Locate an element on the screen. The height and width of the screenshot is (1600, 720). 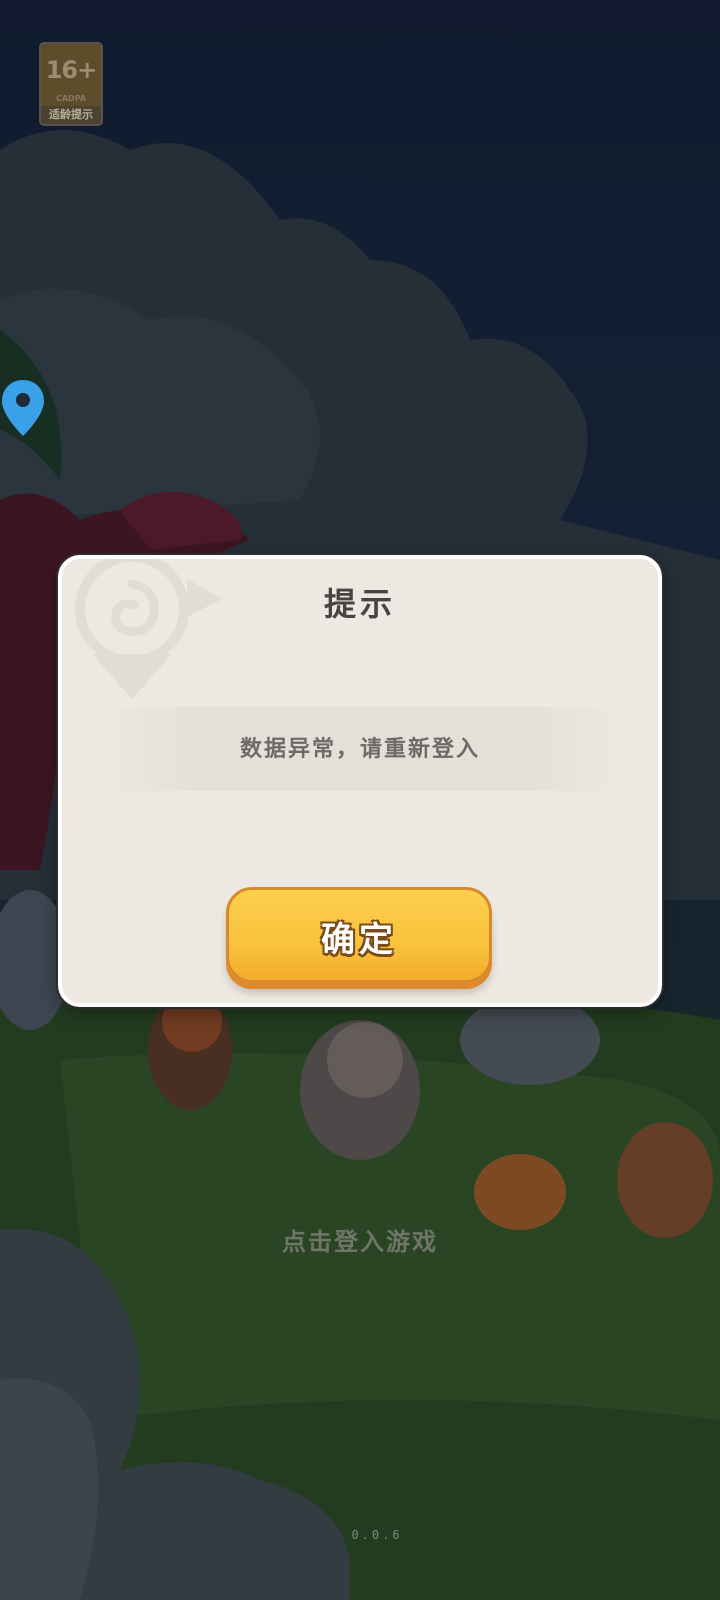
confirm-button-label: 确定 is located at coordinates (359, 940).